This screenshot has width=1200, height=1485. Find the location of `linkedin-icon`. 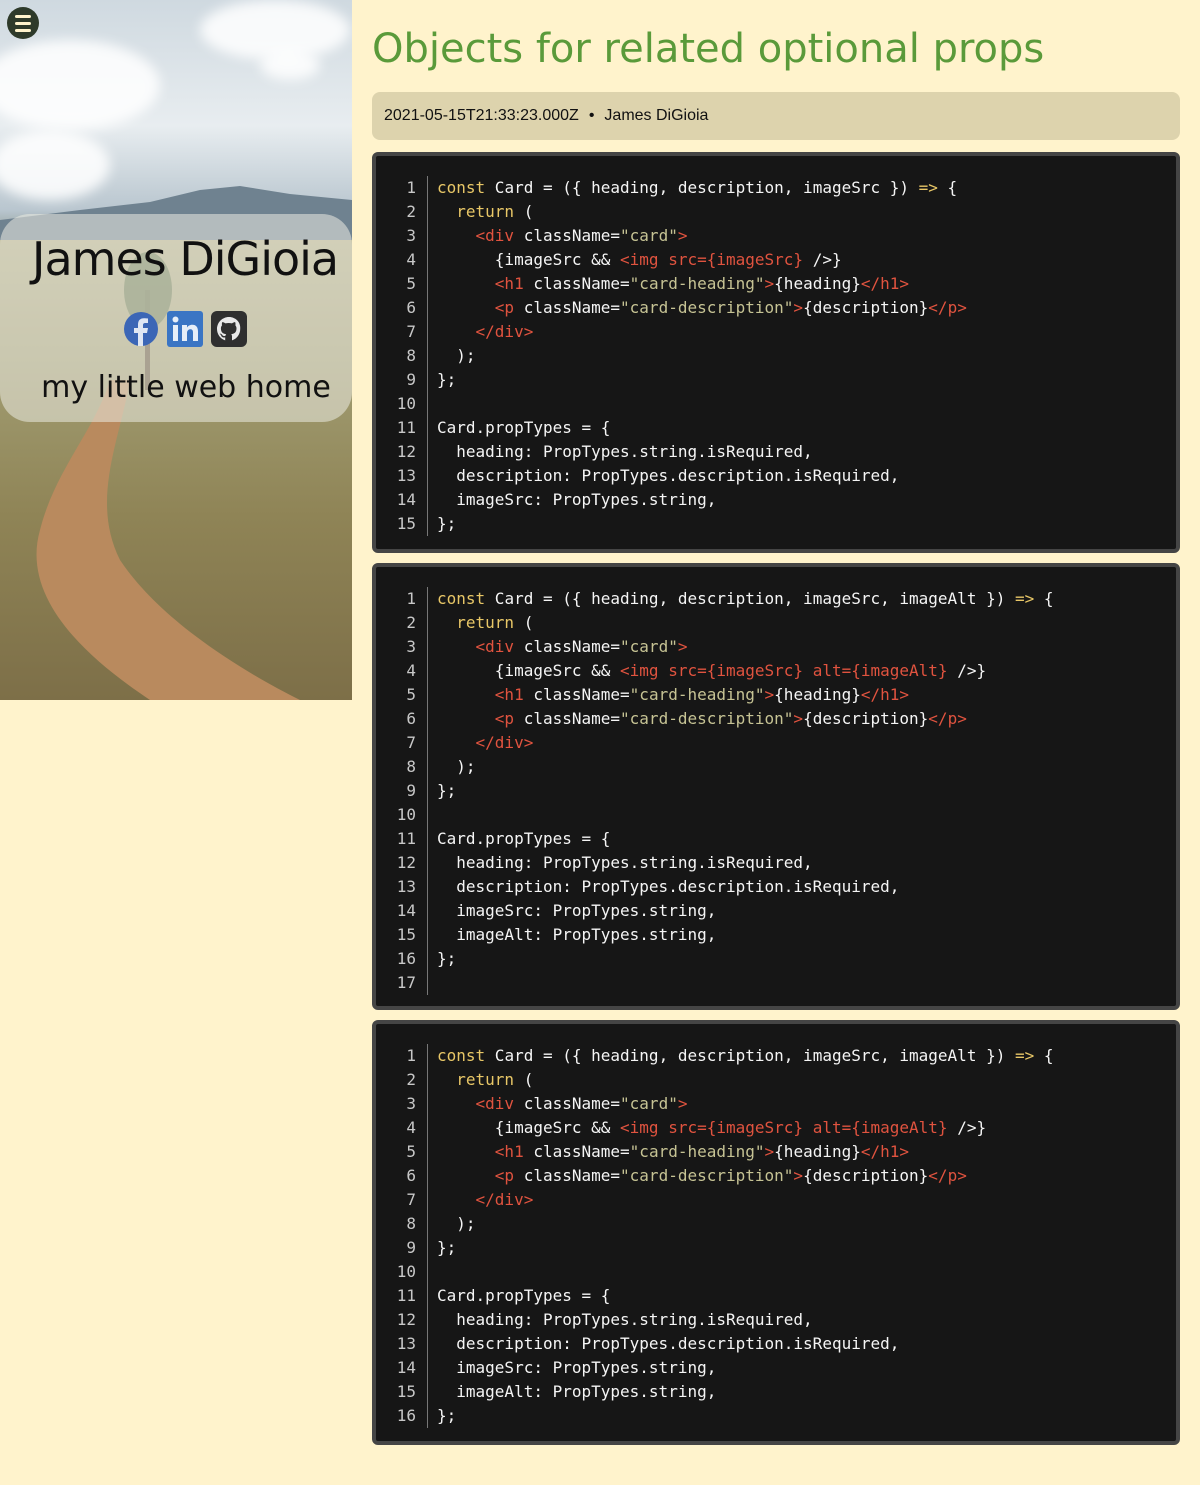

linkedin-icon is located at coordinates (185, 329).